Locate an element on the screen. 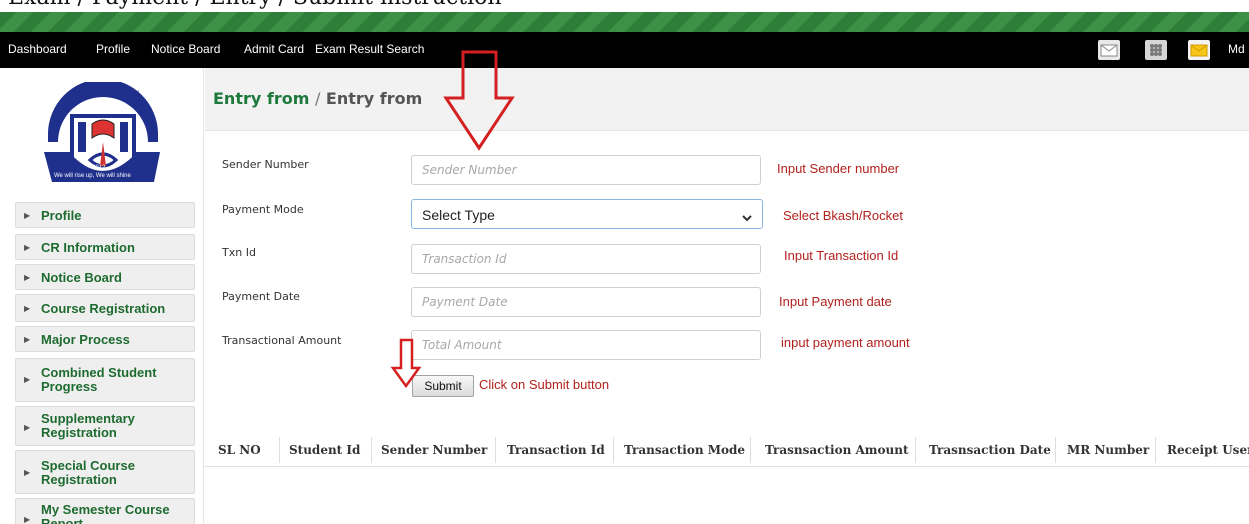 The height and width of the screenshot is (524, 1249). payment-mode-value: Select Type is located at coordinates (458, 215).